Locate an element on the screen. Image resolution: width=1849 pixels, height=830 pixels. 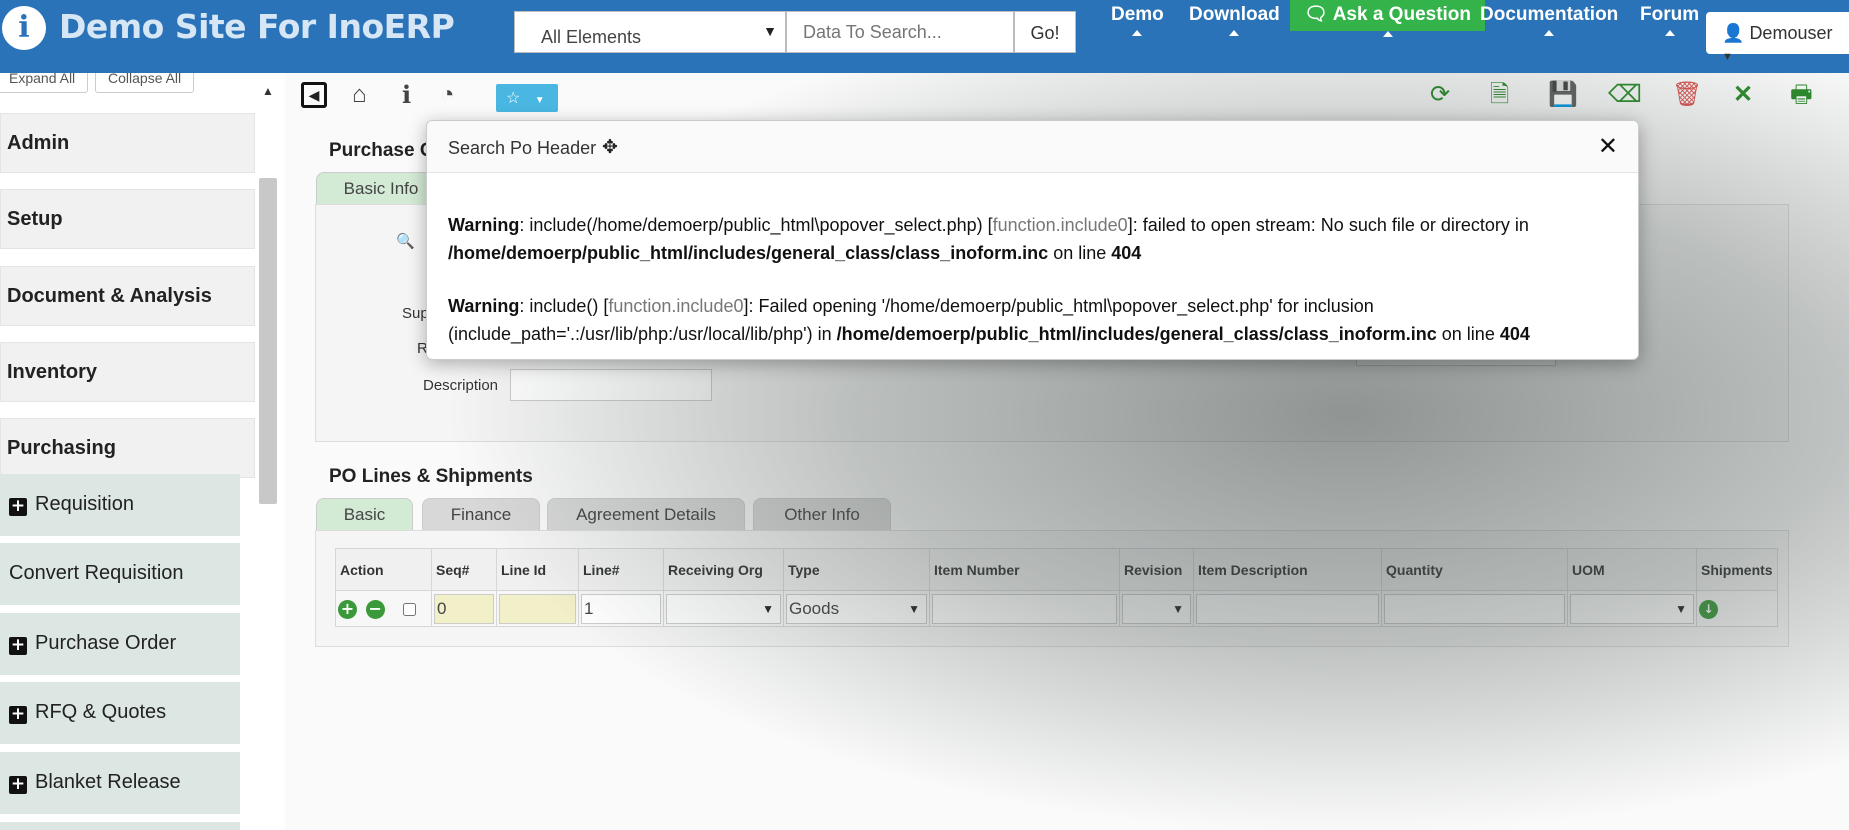
row-checkbox is located at coordinates (410, 609).